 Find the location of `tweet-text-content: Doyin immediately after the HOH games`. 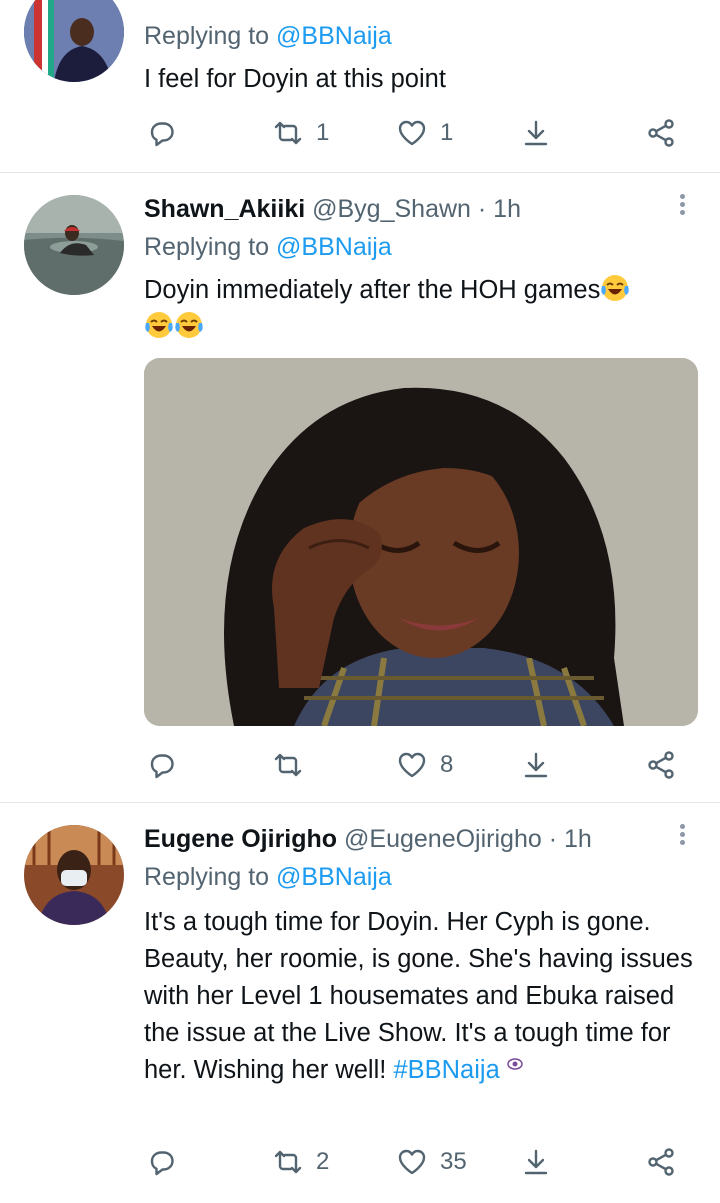

tweet-text-content: Doyin immediately after the HOH games is located at coordinates (372, 290).